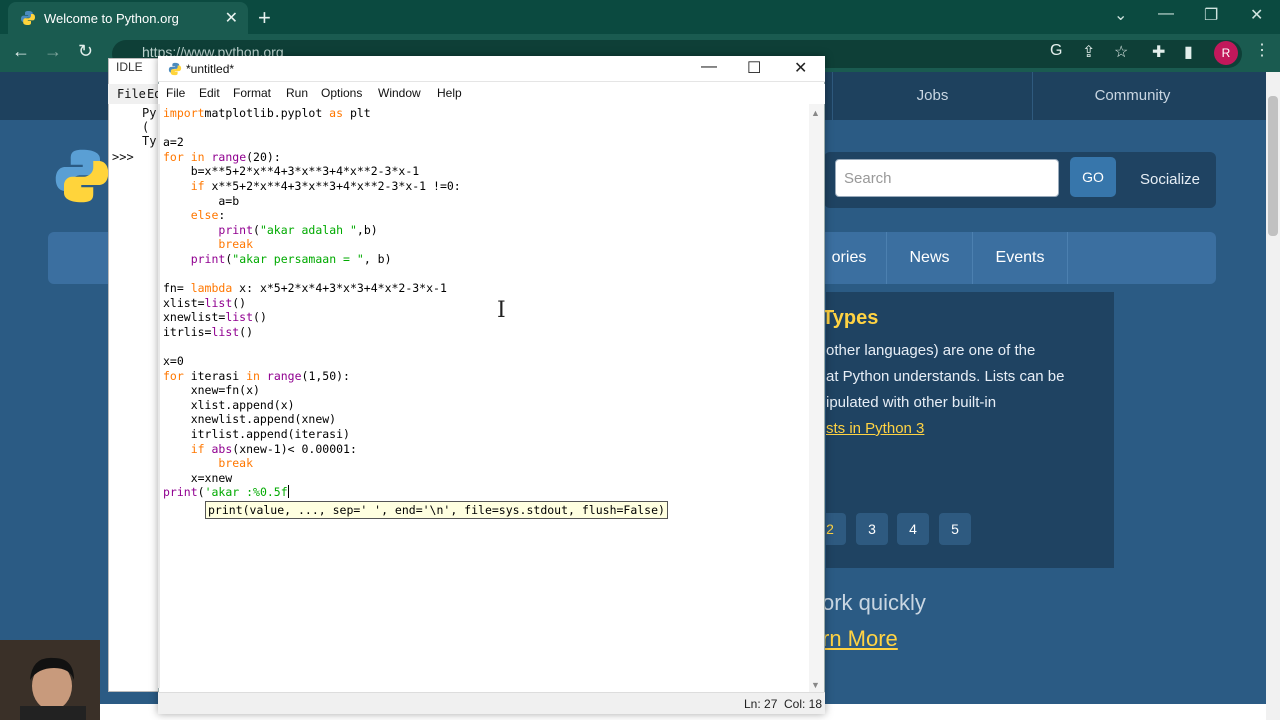  I want to click on avatar: R, so click(1226, 53).